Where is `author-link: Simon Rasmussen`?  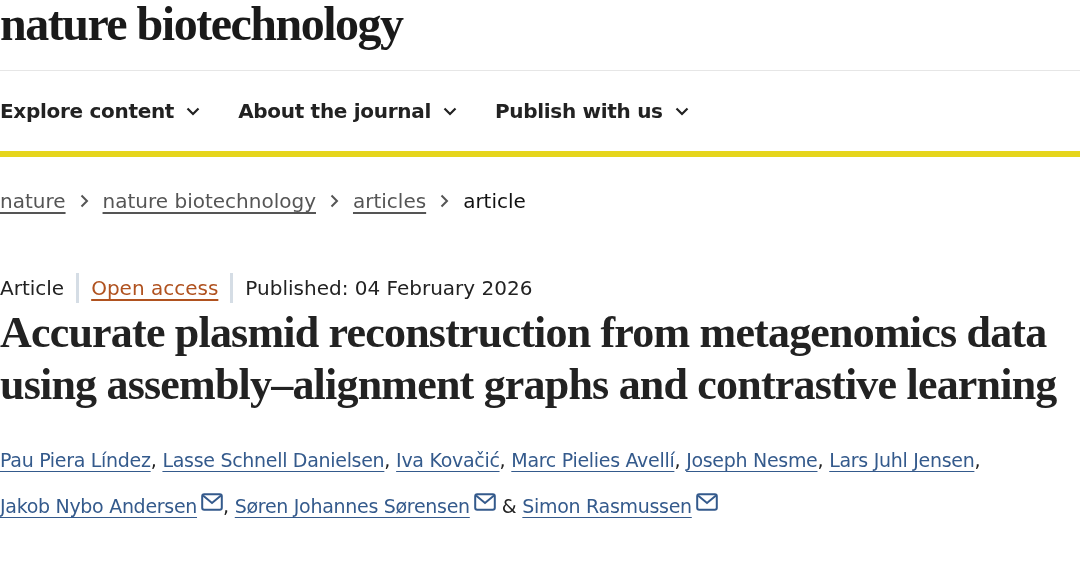 author-link: Simon Rasmussen is located at coordinates (607, 506).